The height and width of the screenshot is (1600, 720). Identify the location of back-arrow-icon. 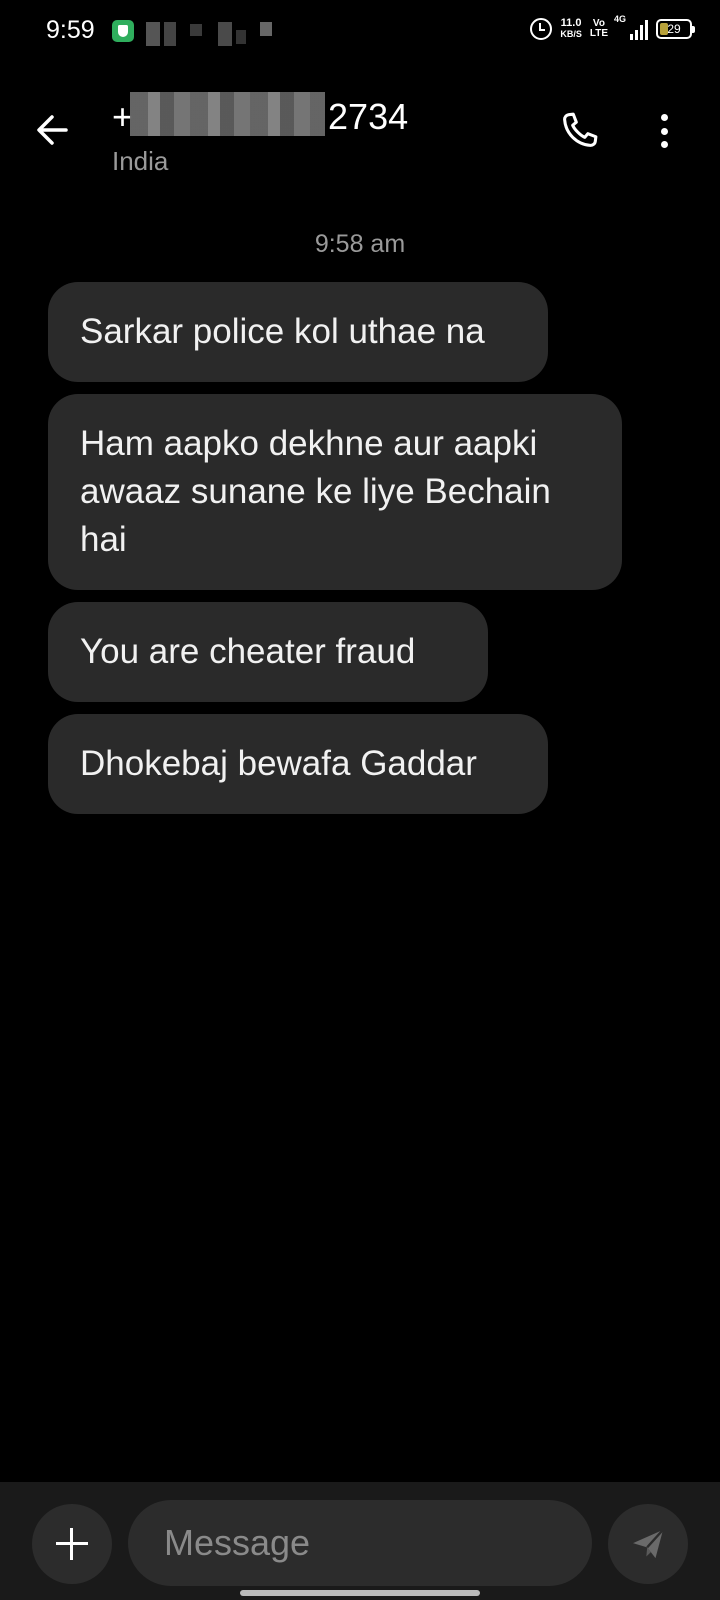
(52, 130).